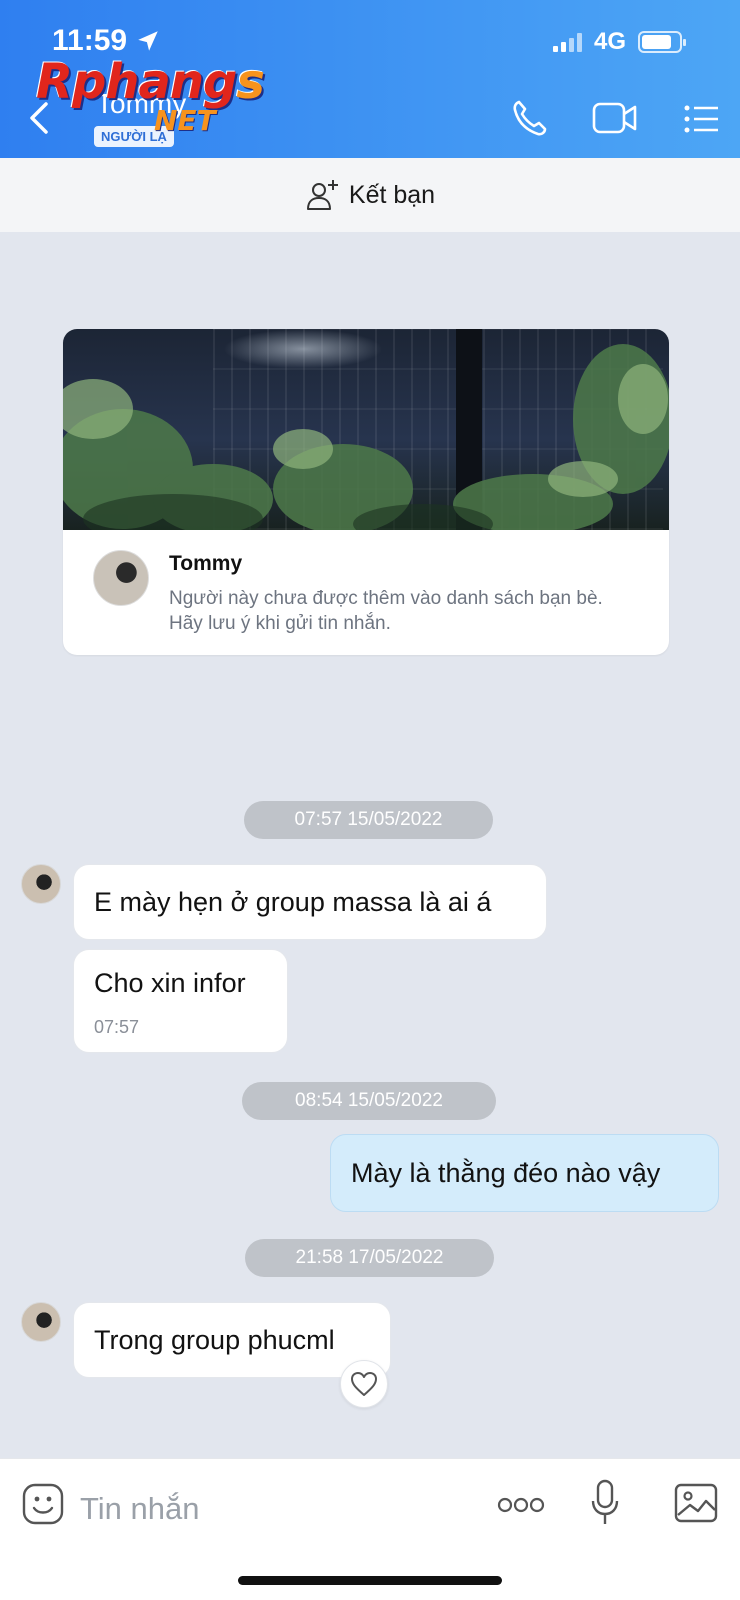 The width and height of the screenshot is (740, 1600). What do you see at coordinates (696, 1503) in the screenshot?
I see `image-icon` at bounding box center [696, 1503].